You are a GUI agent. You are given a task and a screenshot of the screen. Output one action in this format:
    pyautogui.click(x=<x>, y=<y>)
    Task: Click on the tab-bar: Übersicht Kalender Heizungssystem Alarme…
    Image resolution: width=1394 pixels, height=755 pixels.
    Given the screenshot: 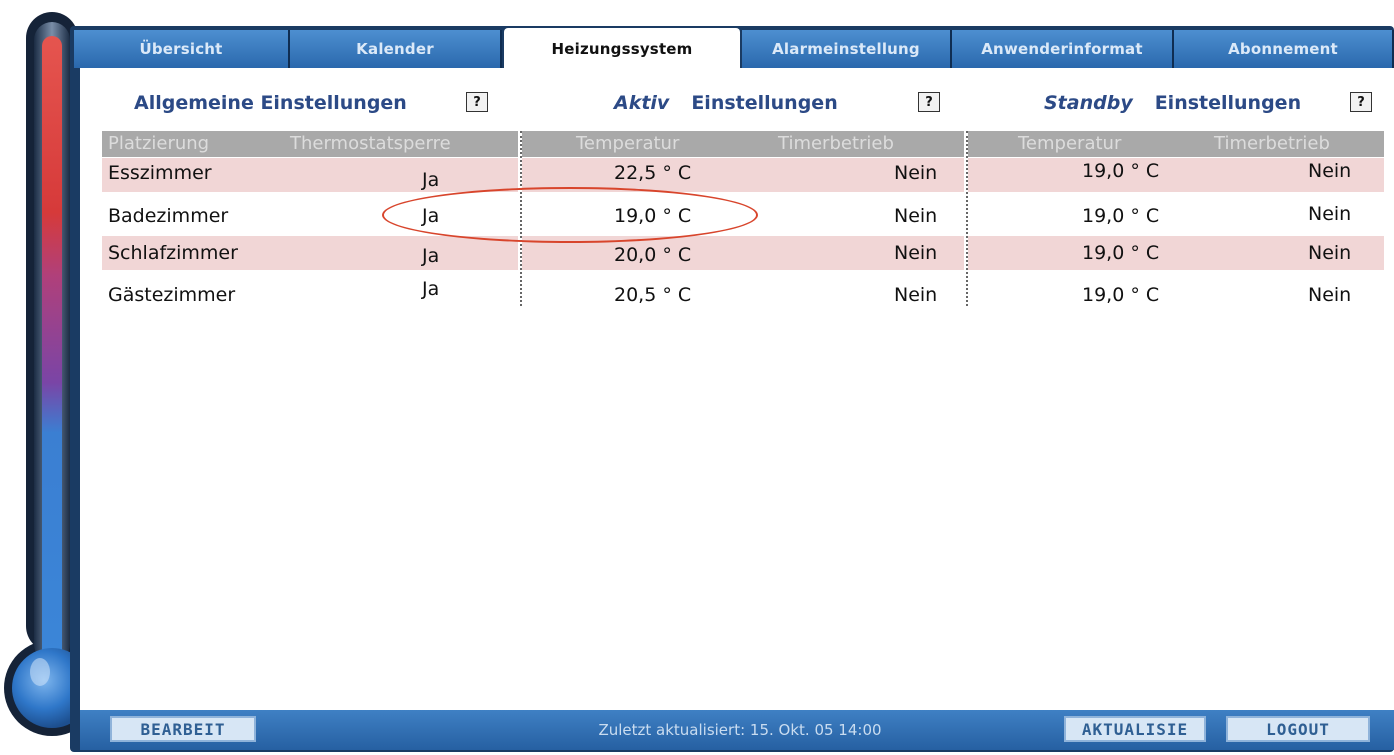 What is the action you would take?
    pyautogui.click(x=734, y=49)
    